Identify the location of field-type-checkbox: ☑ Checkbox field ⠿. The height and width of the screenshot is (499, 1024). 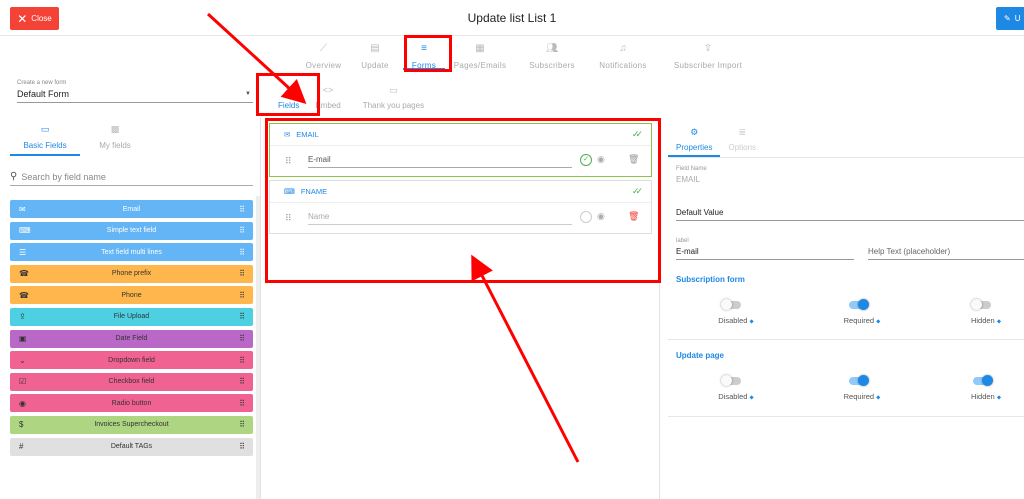
(131, 381).